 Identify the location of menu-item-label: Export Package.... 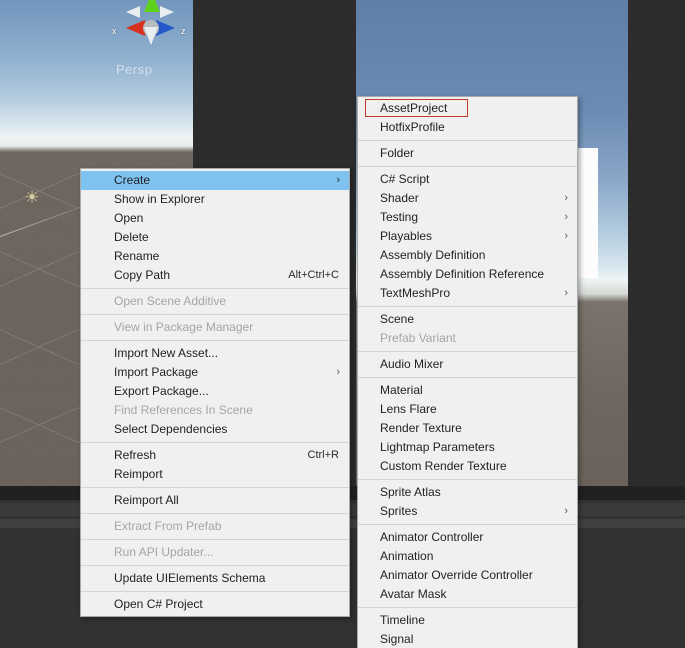
(161, 391).